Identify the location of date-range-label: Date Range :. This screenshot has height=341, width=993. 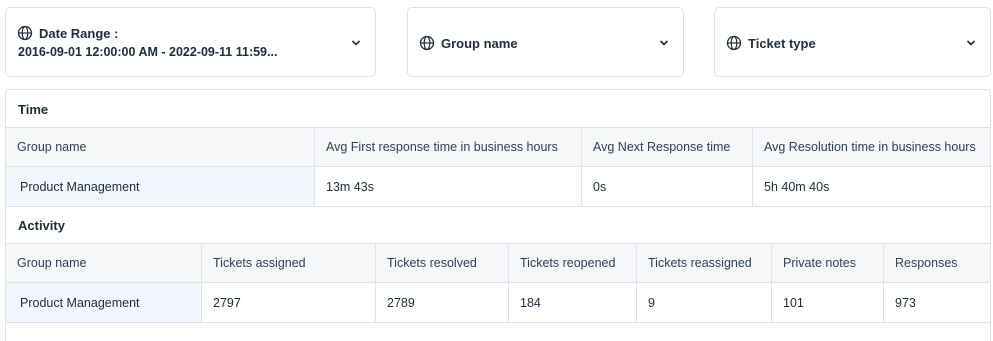
(79, 33).